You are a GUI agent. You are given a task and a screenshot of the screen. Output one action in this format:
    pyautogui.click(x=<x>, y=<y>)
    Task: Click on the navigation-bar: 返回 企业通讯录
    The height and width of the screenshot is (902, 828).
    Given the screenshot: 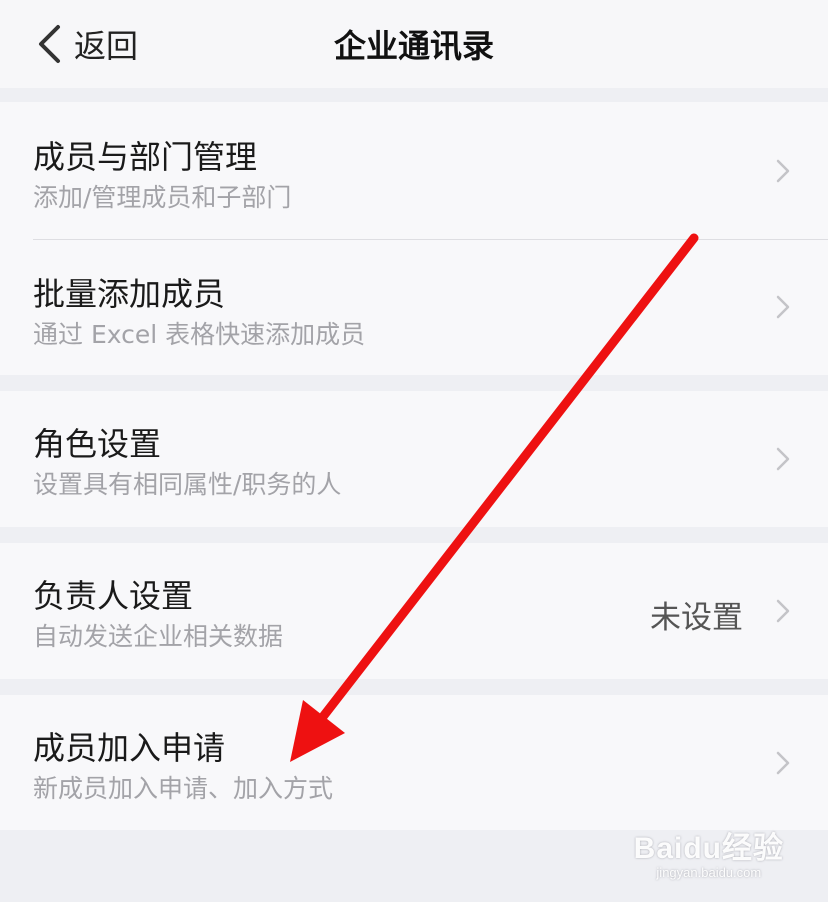 What is the action you would take?
    pyautogui.click(x=414, y=44)
    